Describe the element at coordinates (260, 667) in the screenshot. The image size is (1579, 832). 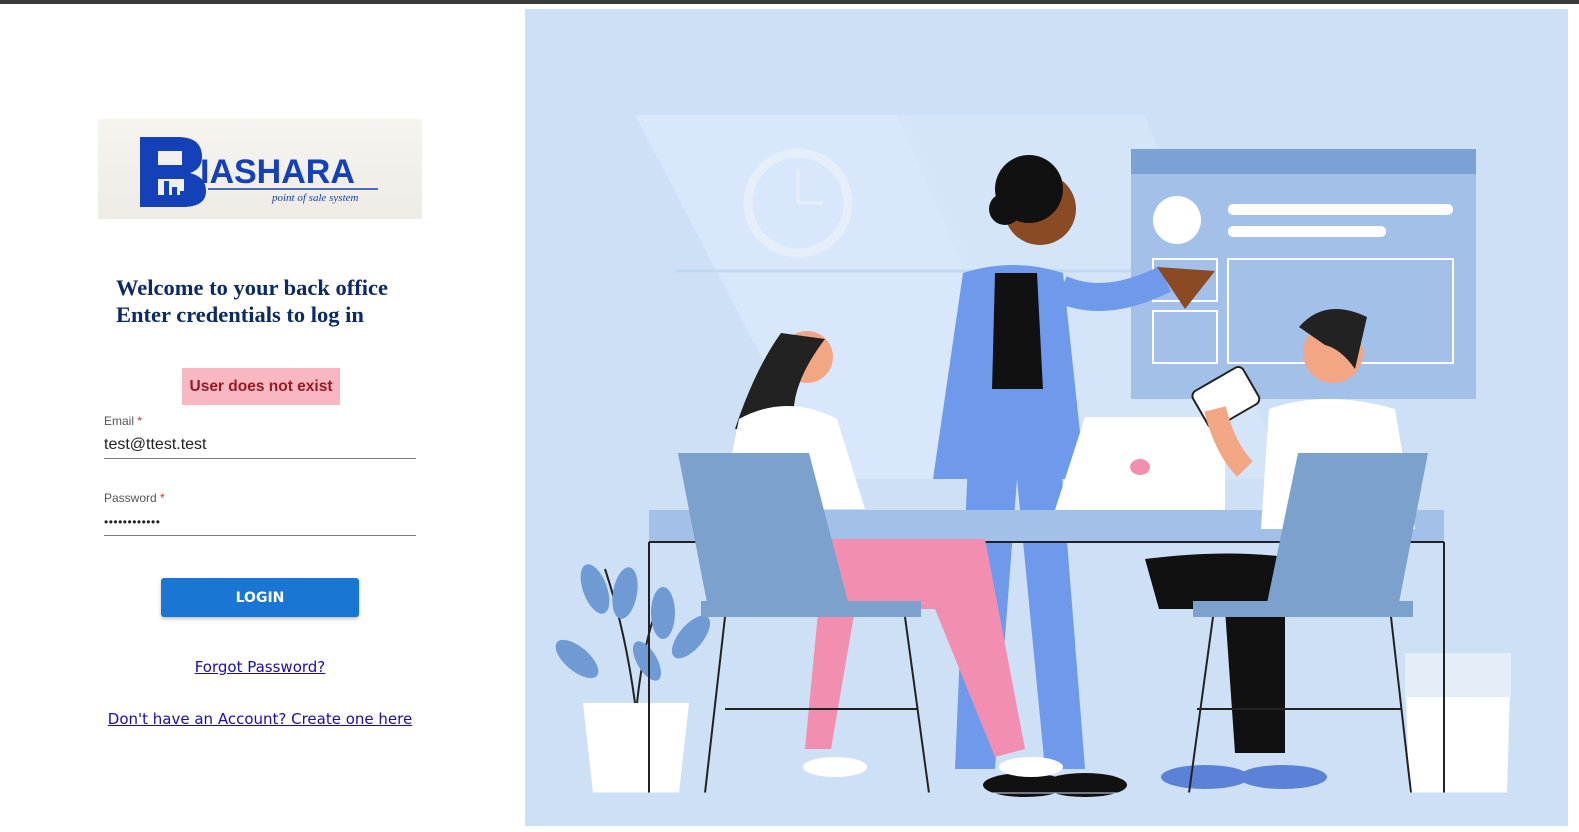
I see `forgot-password-link: Forgot Password?` at that location.